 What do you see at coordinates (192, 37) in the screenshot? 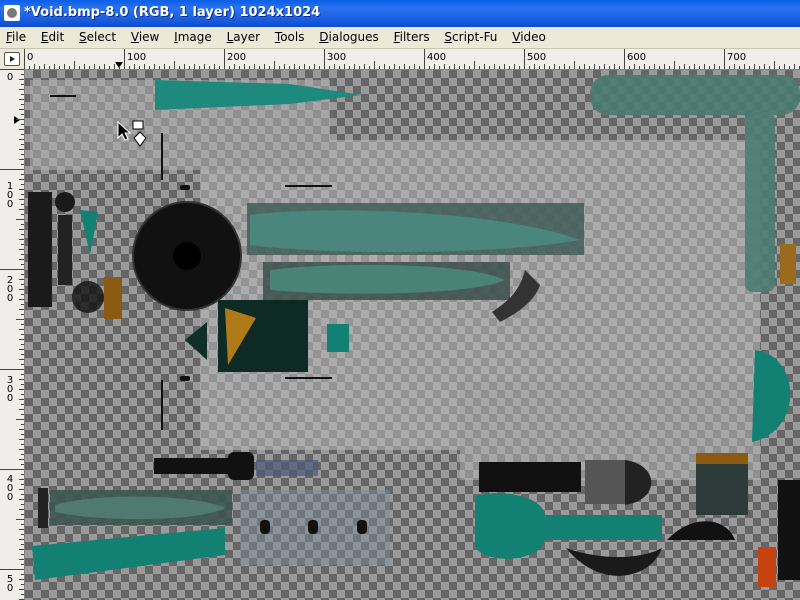
I see `menu-image: Image` at bounding box center [192, 37].